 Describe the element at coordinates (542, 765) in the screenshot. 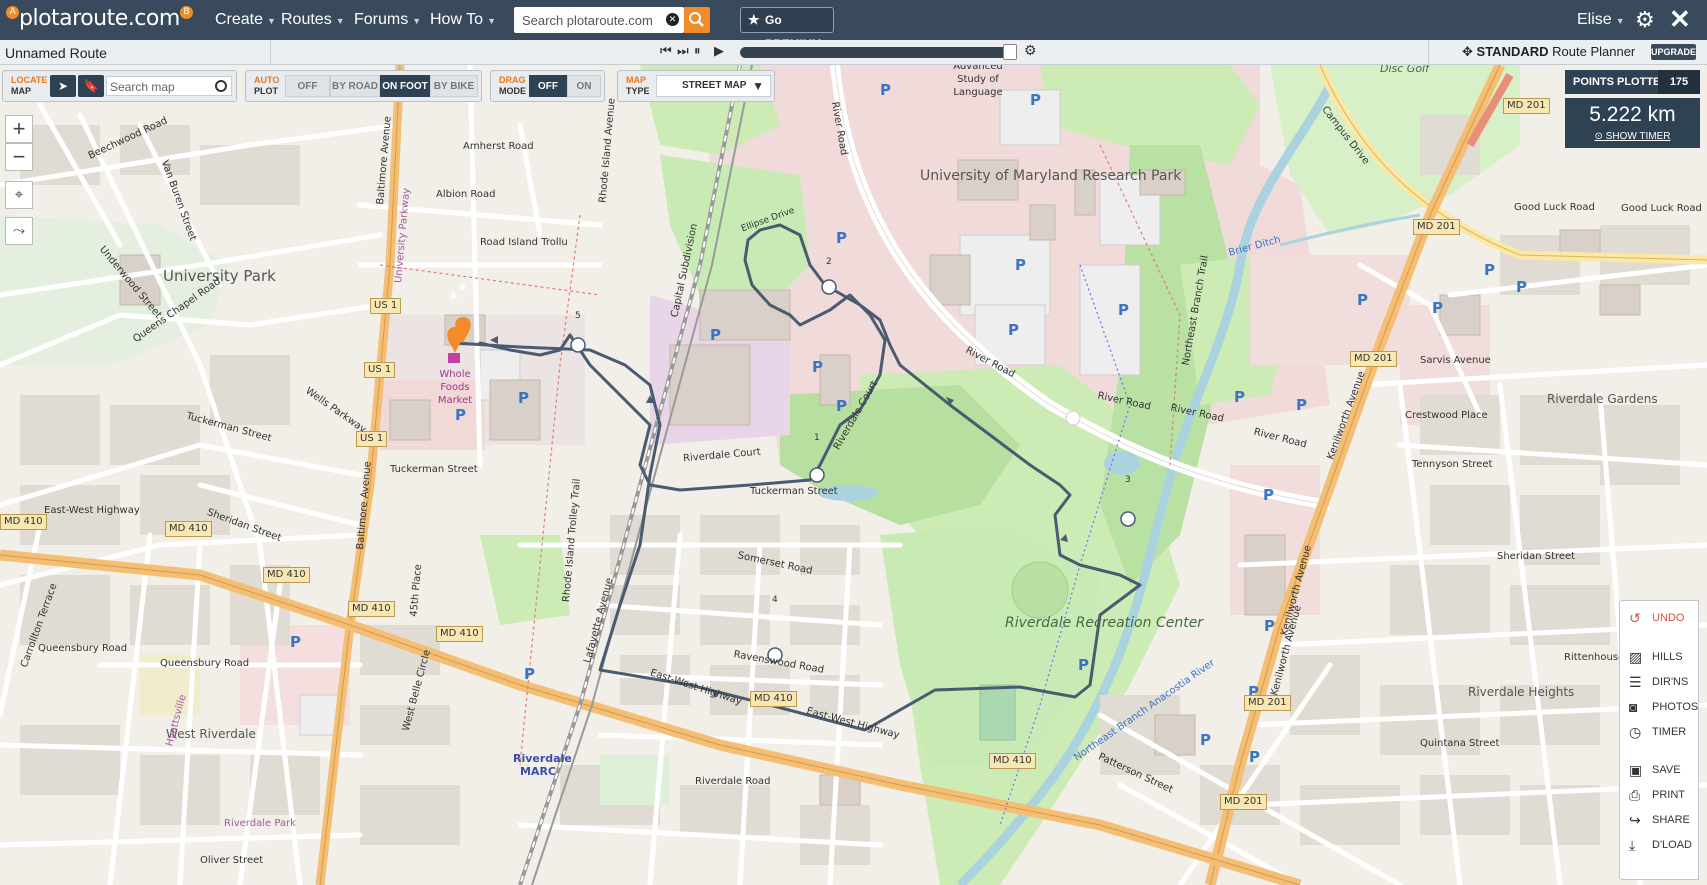

I see `place-riverdale-marc: Riverdale MARC` at that location.